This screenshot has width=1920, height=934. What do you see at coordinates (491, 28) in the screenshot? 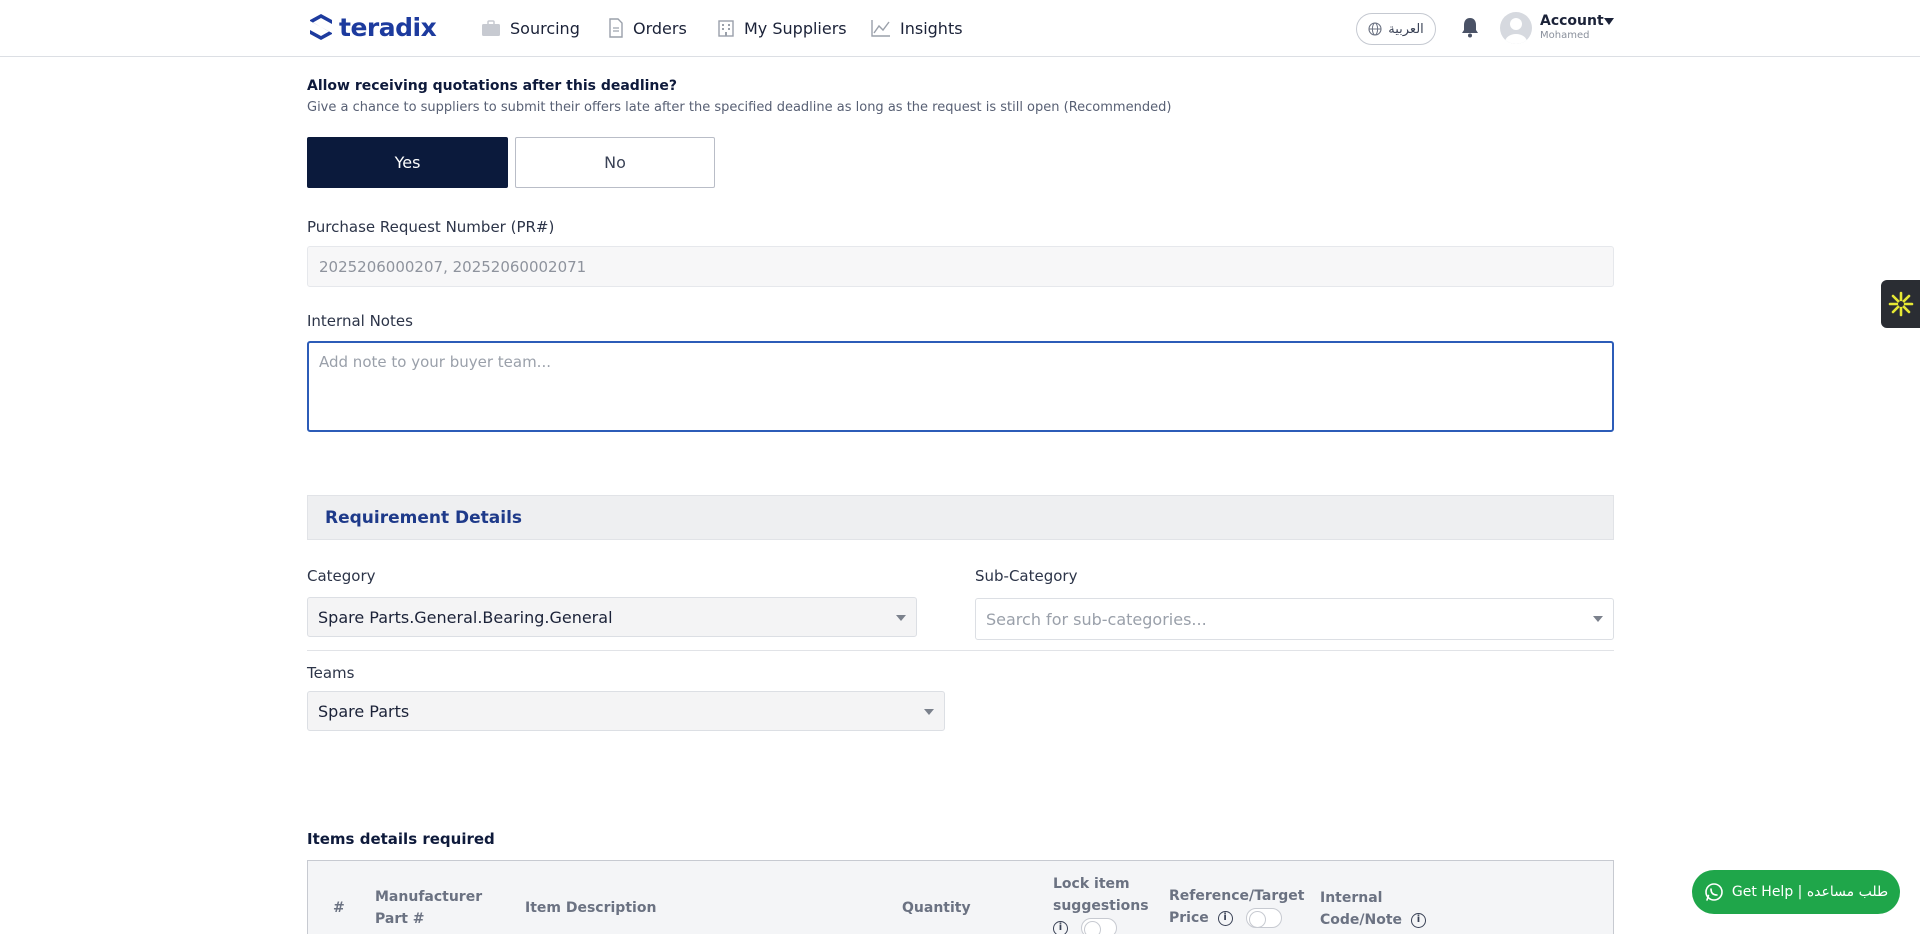
I see `briefcase-icon` at bounding box center [491, 28].